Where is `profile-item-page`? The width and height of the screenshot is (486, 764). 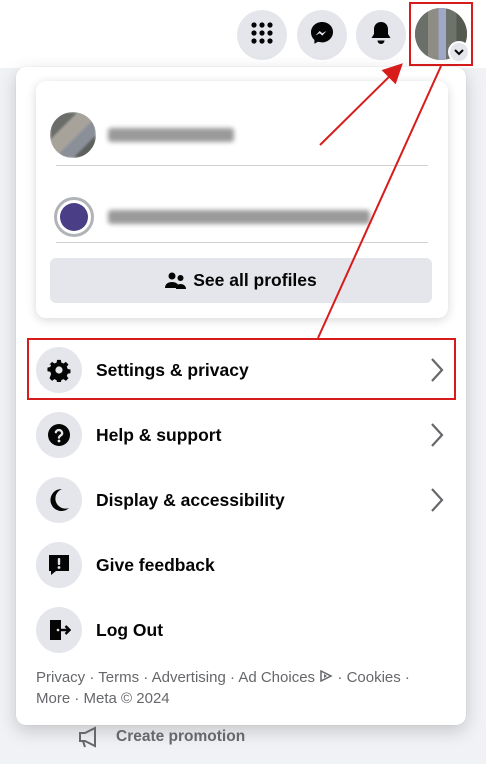
profile-item-page is located at coordinates (241, 217).